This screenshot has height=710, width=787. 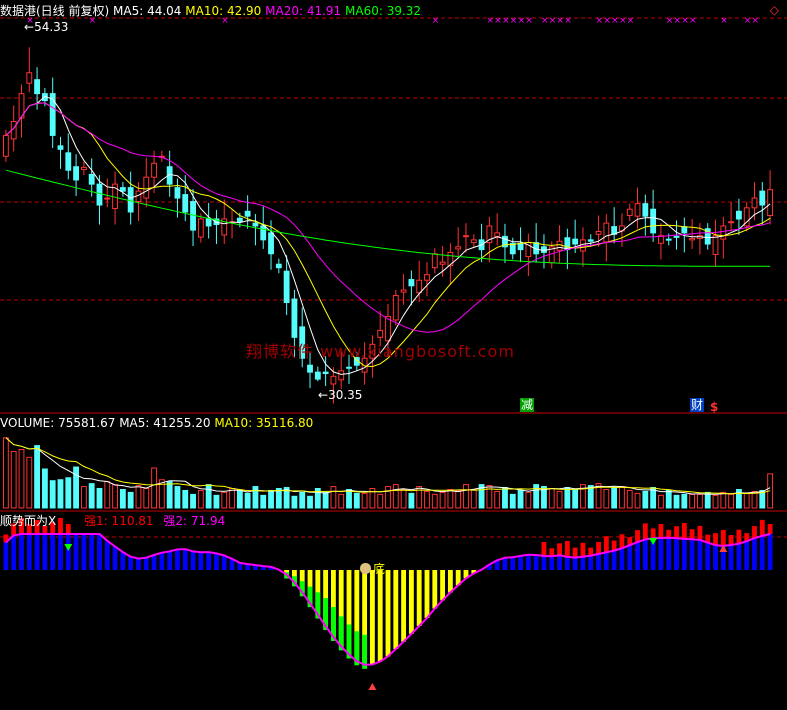 I want to click on stock-title: 数据港(日线 前复权), so click(x=54, y=11).